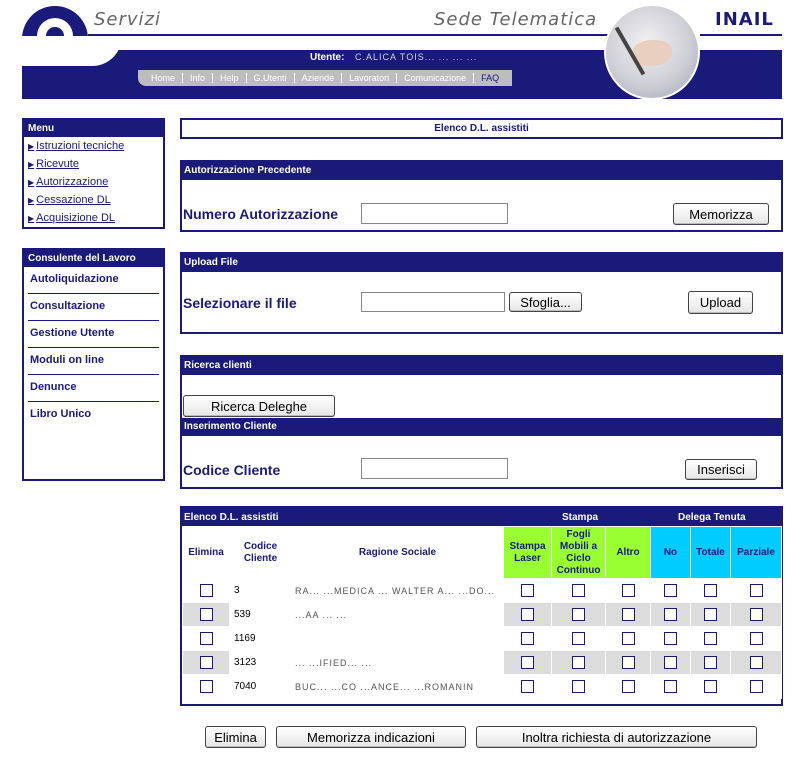  I want to click on cons-item-autoliquidazione: Autoliquidazione, so click(93, 280).